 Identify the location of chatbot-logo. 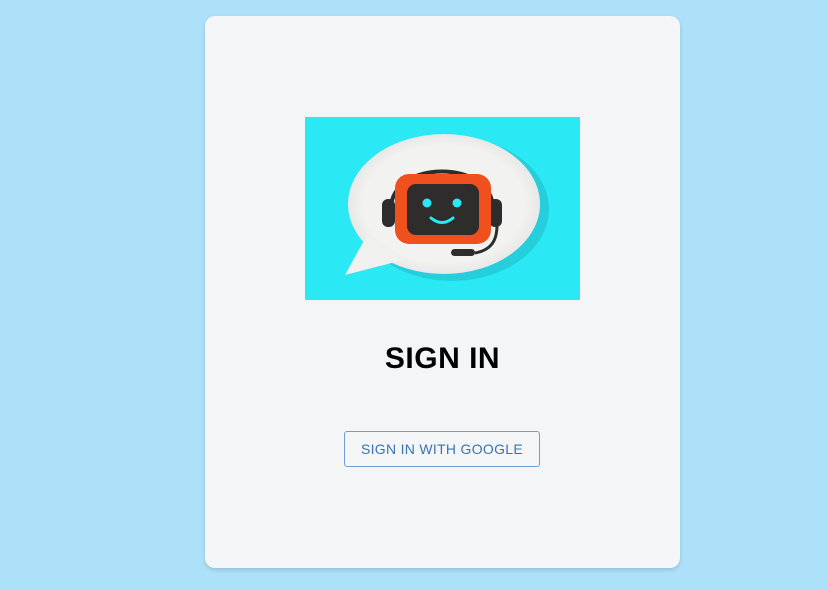
(442, 208).